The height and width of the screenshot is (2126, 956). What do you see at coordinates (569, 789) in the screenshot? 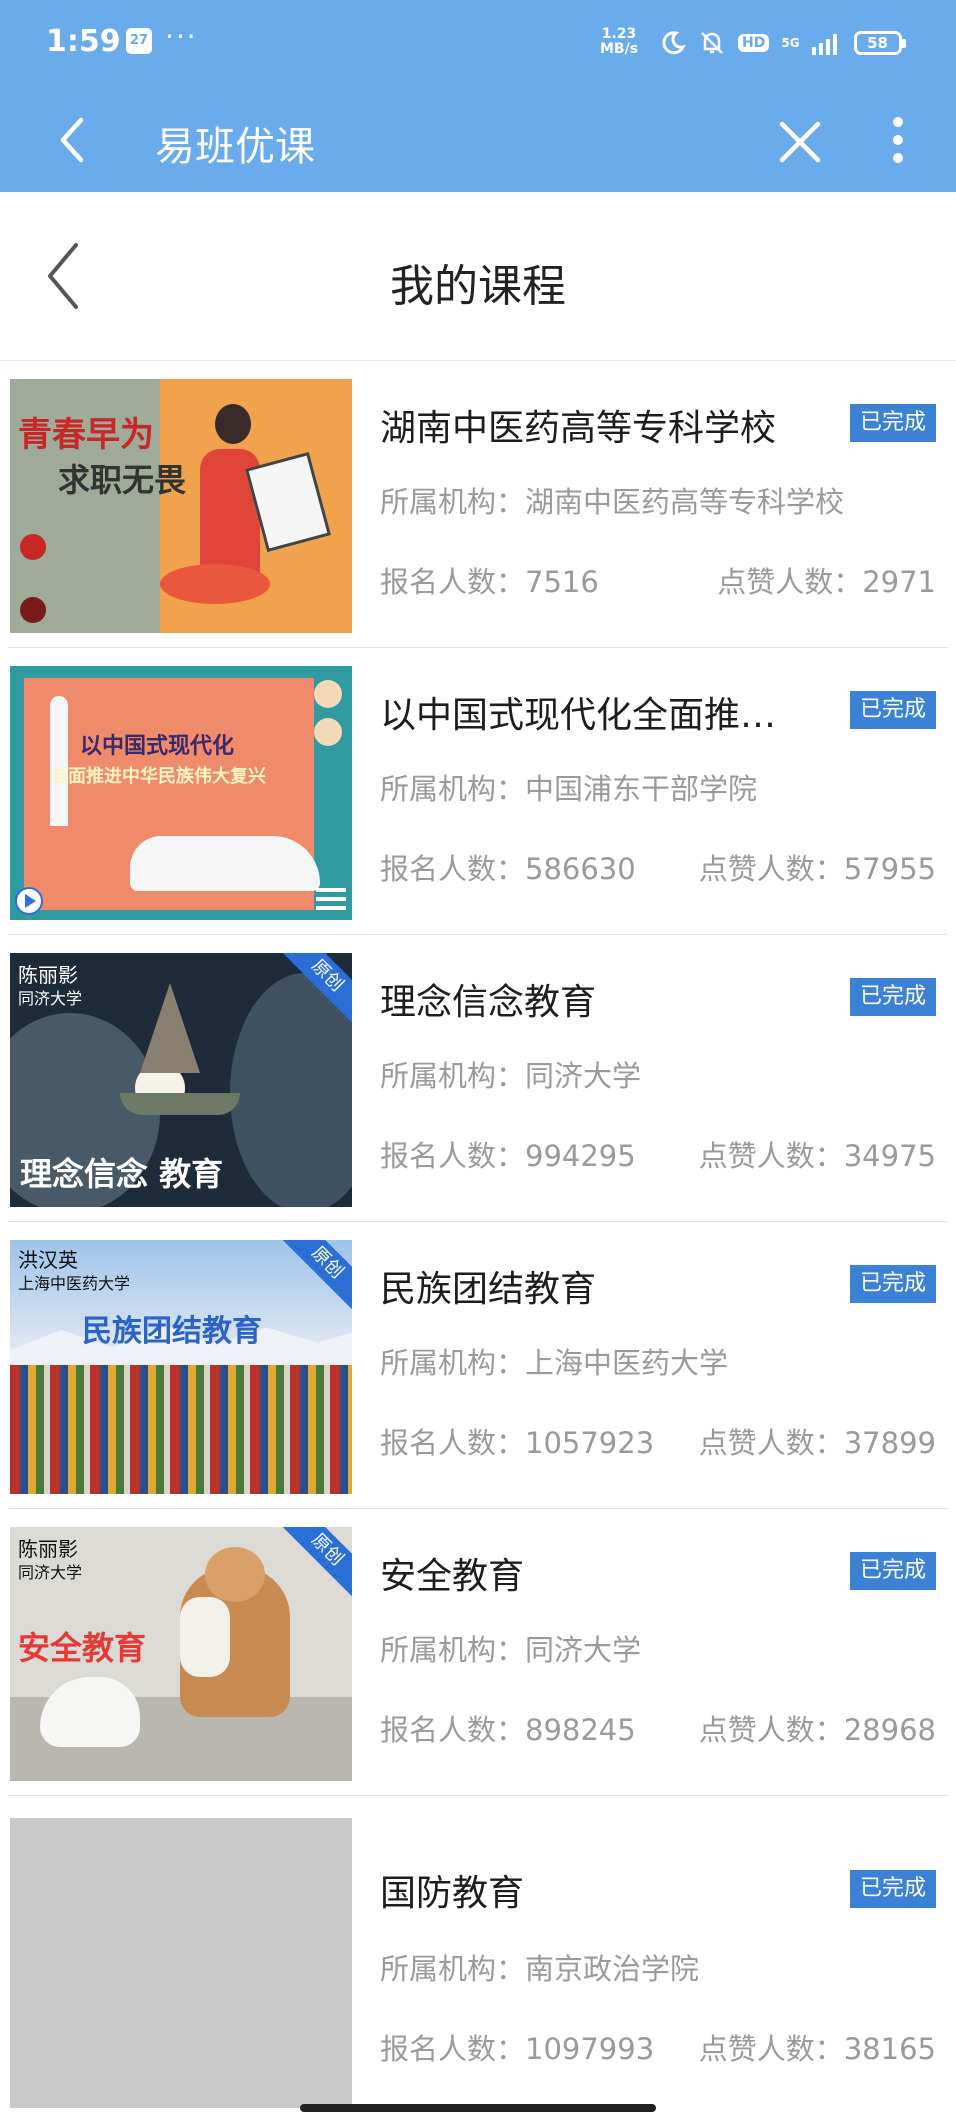
I see `course-org: 所属机构：中国浦东干部学院` at bounding box center [569, 789].